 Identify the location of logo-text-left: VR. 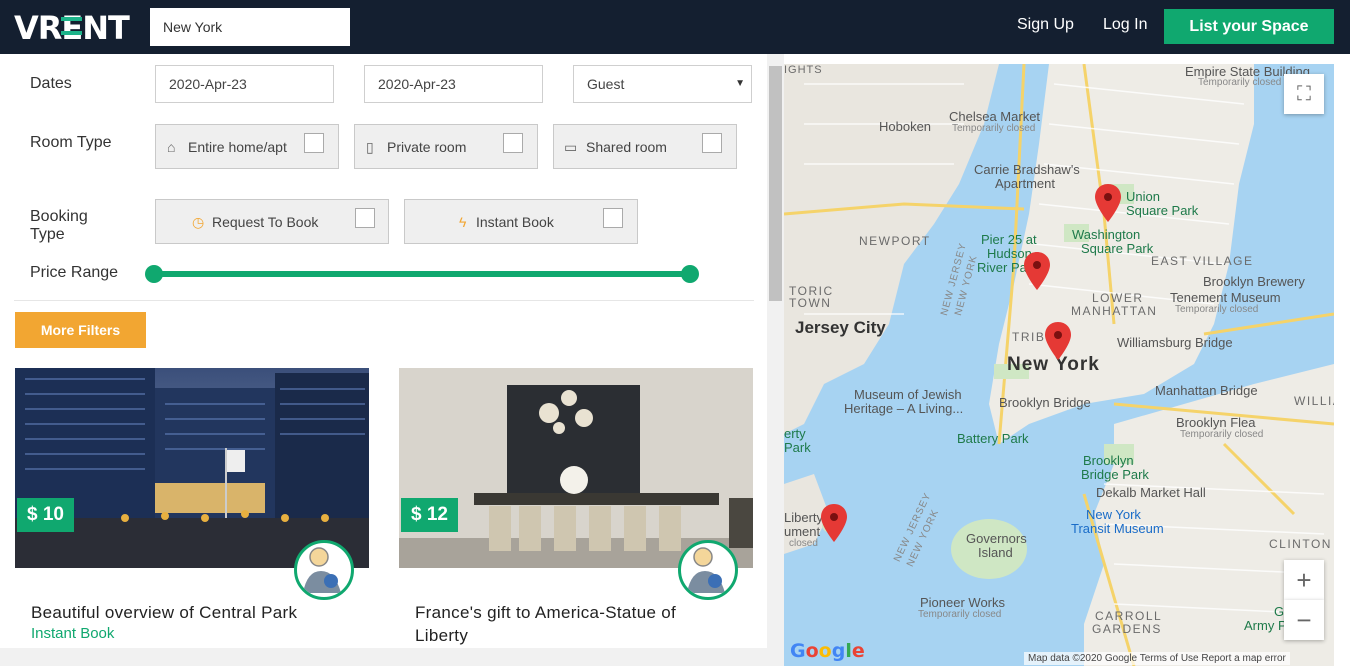
(38, 28).